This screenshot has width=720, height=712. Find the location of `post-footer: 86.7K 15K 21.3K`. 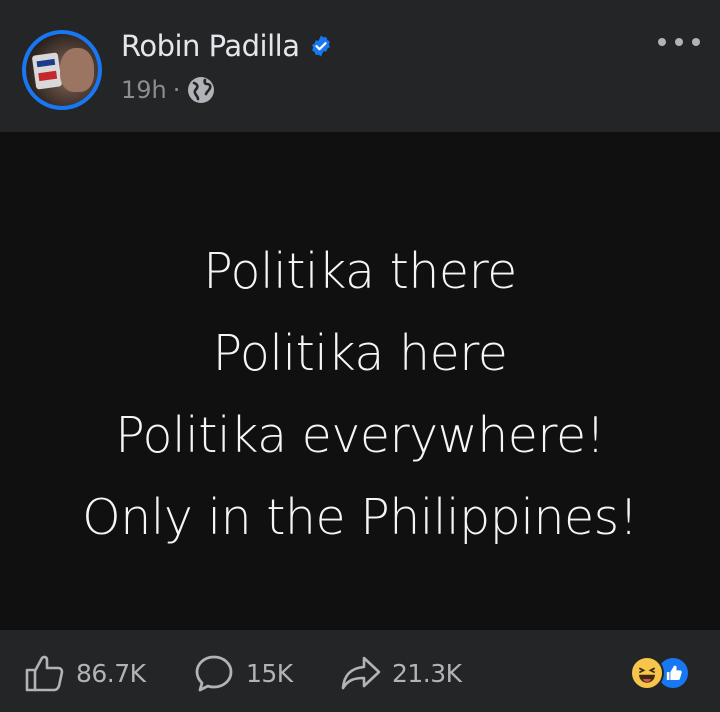

post-footer: 86.7K 15K 21.3K is located at coordinates (360, 671).